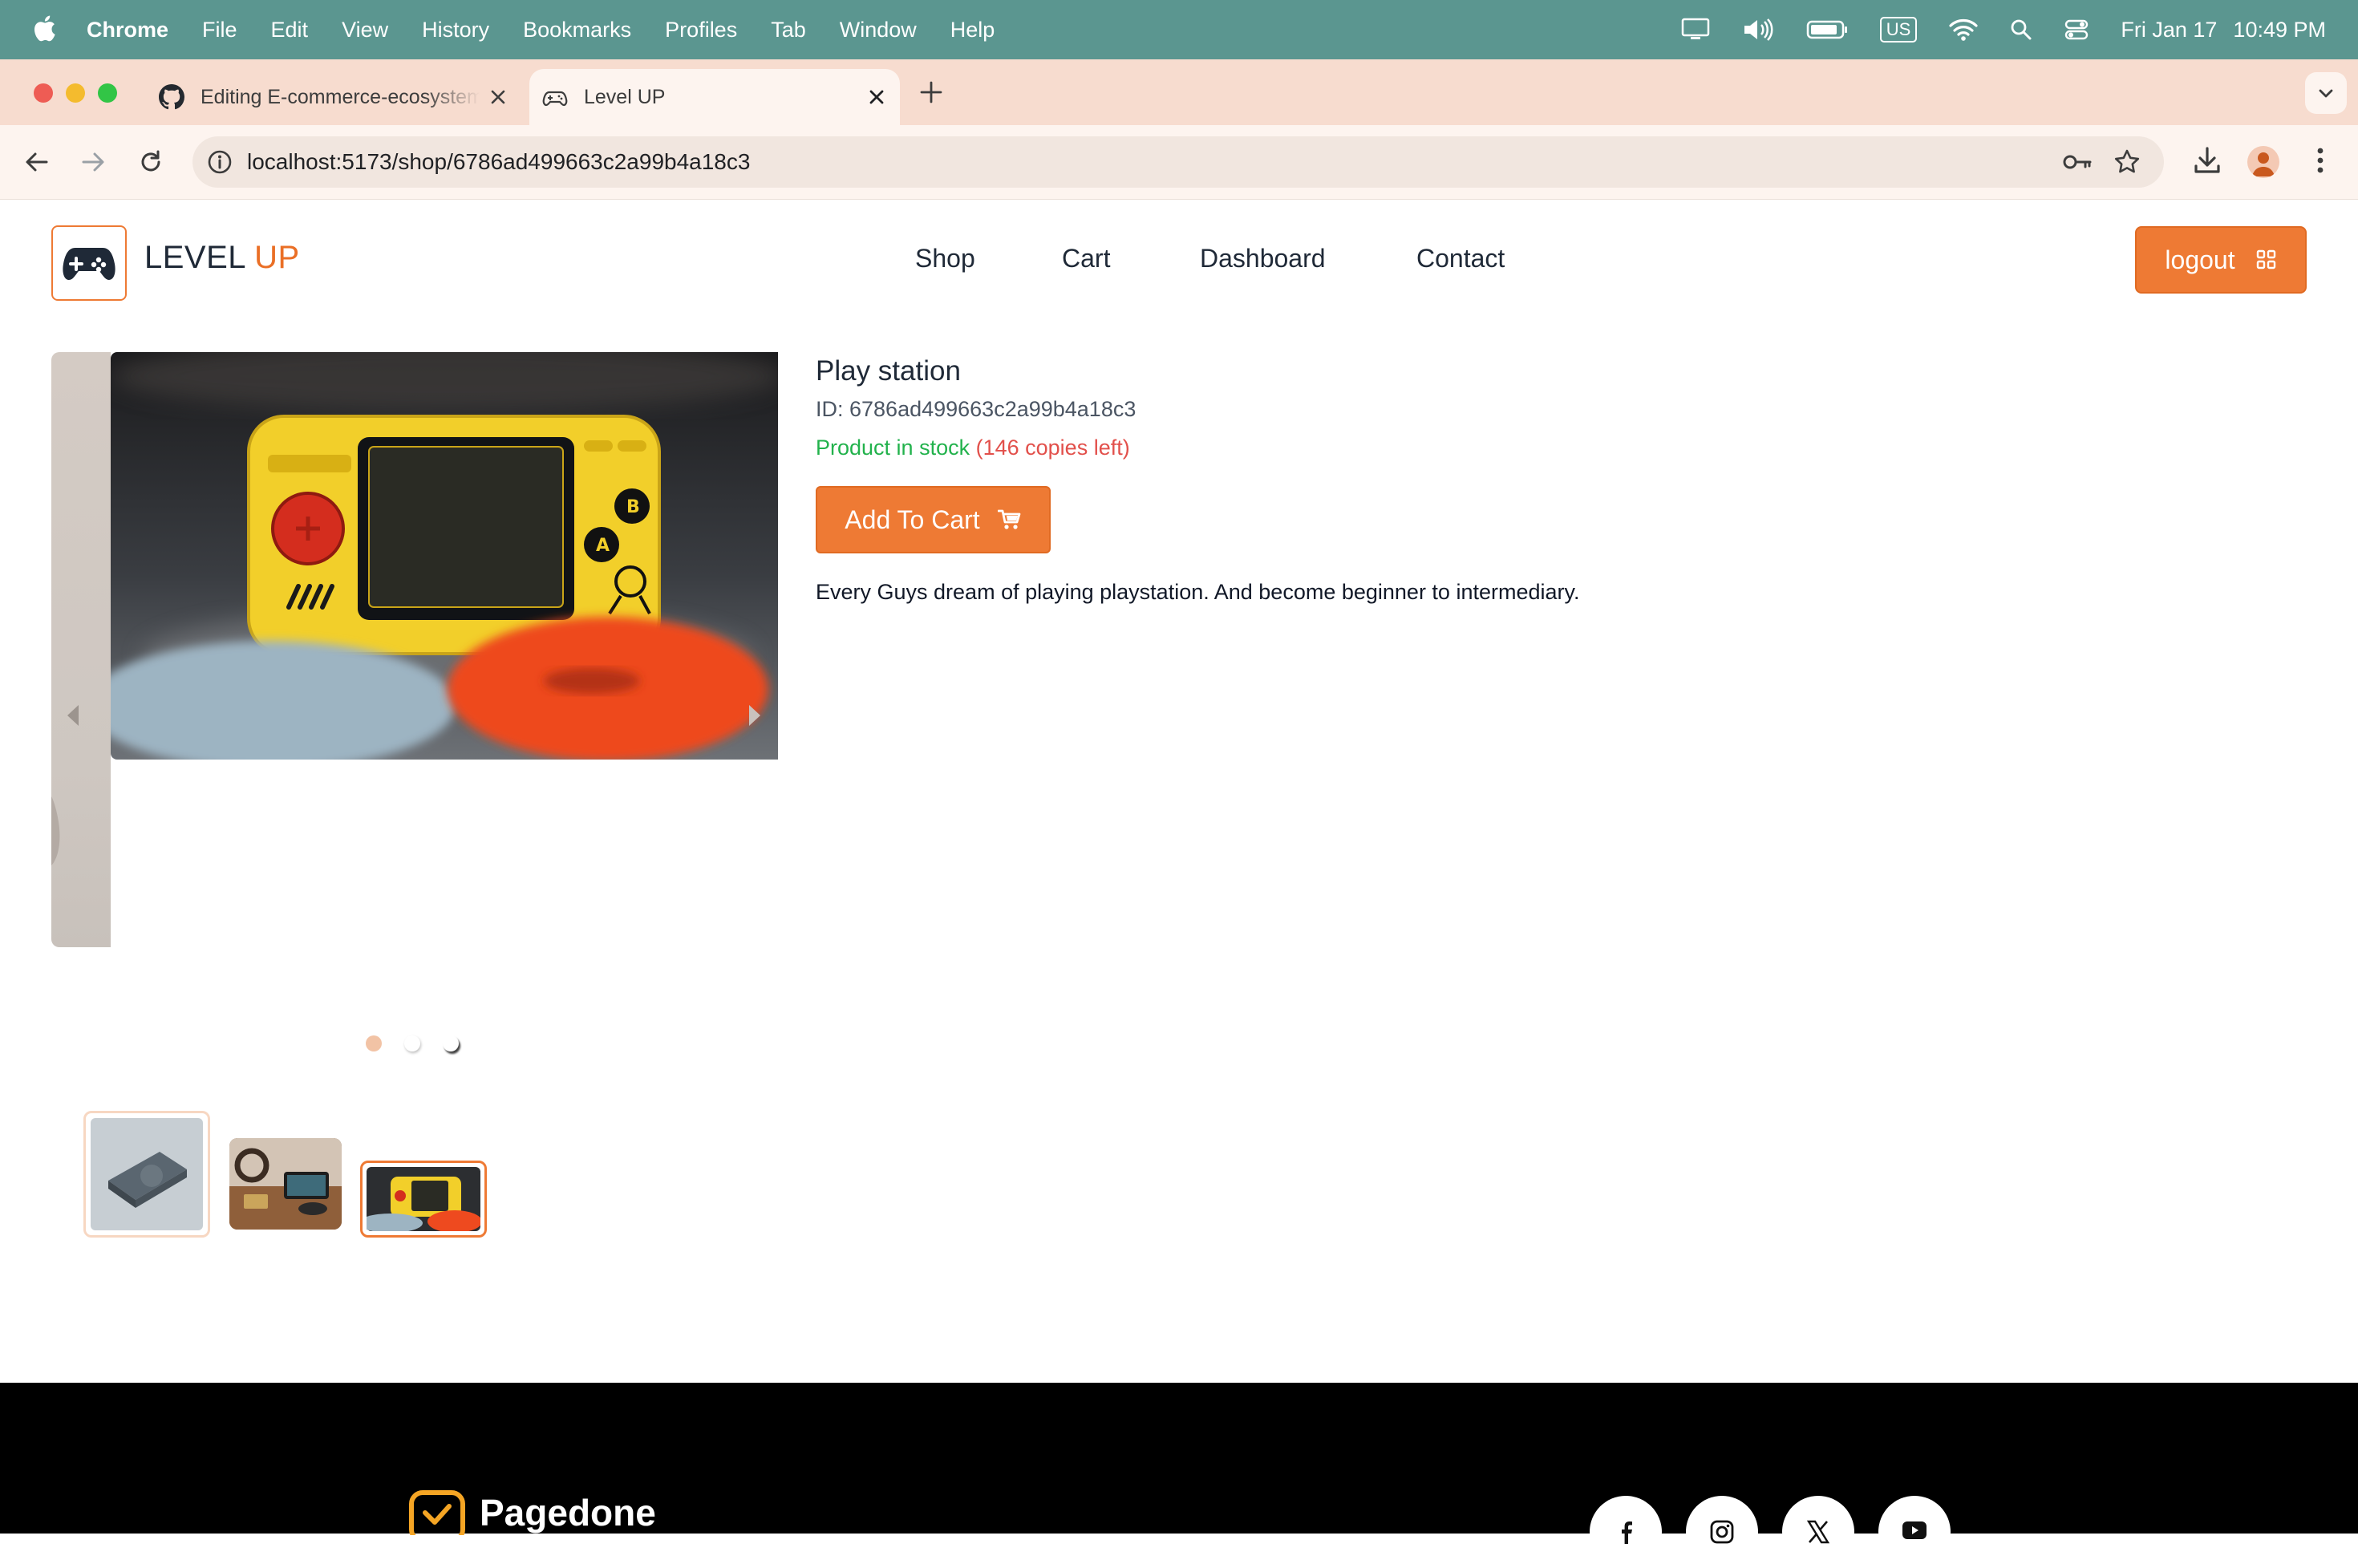 This screenshot has height=1568, width=2358. I want to click on slide-image, so click(55, 831).